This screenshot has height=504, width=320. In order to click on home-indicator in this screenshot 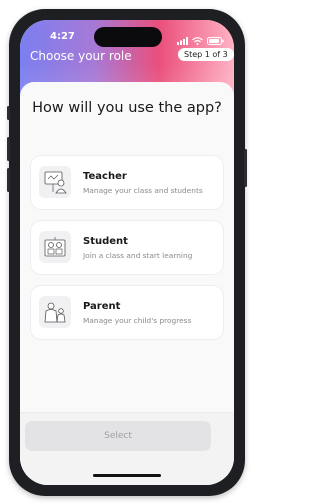, I will do `click(127, 475)`.